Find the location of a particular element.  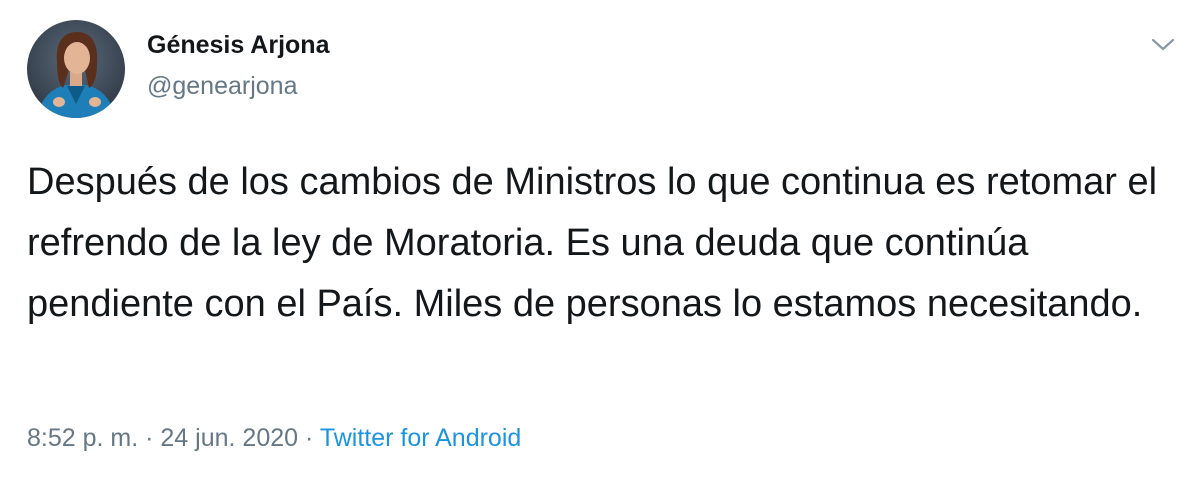

author-display-name: Génesis Arjona is located at coordinates (238, 45).